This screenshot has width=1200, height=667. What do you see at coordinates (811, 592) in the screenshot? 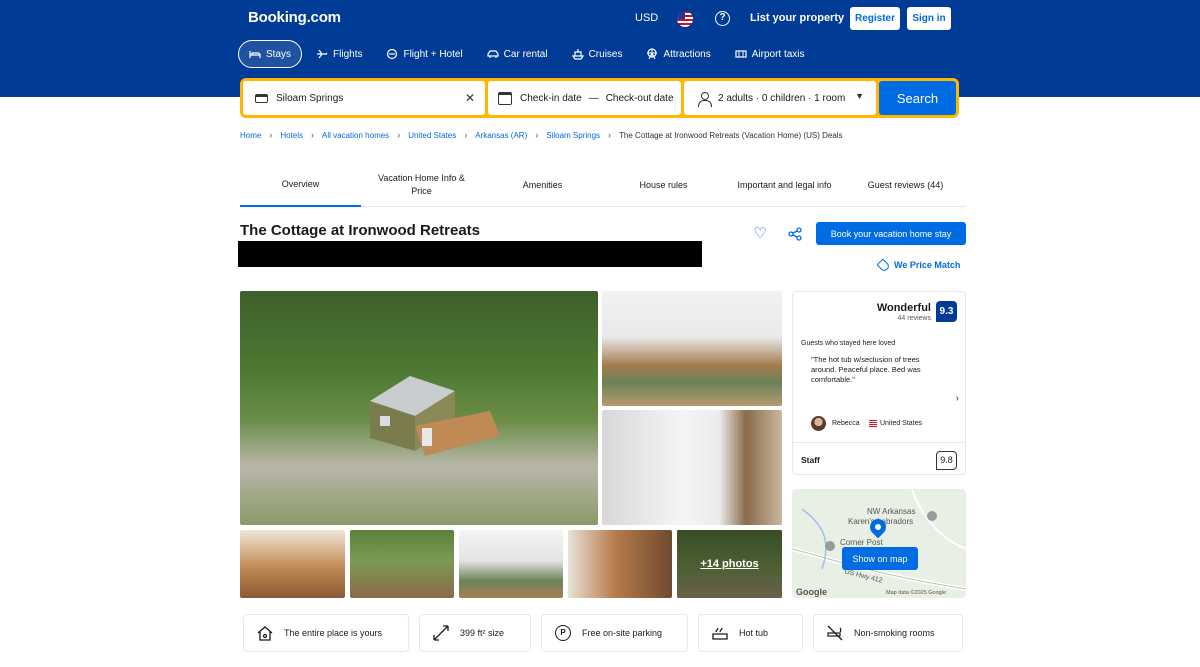
I see `google-logo: Google` at bounding box center [811, 592].